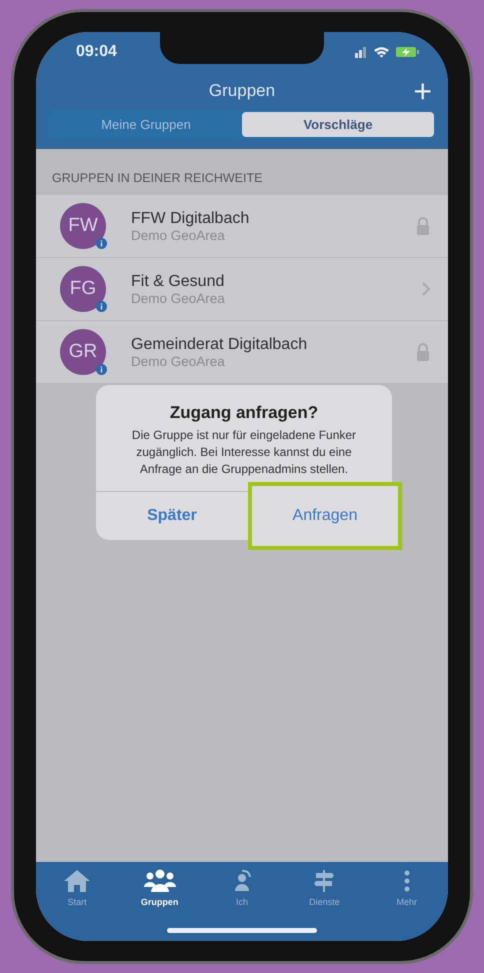  I want to click on tab-bar-item: Start, so click(77, 888).